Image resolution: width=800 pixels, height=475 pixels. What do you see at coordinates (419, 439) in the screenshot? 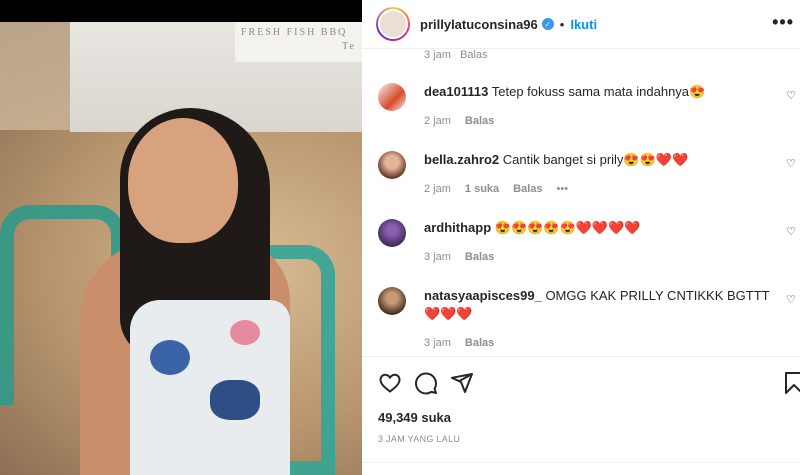
I see `post-timestamp: 3 JAM YANG LALU` at bounding box center [419, 439].